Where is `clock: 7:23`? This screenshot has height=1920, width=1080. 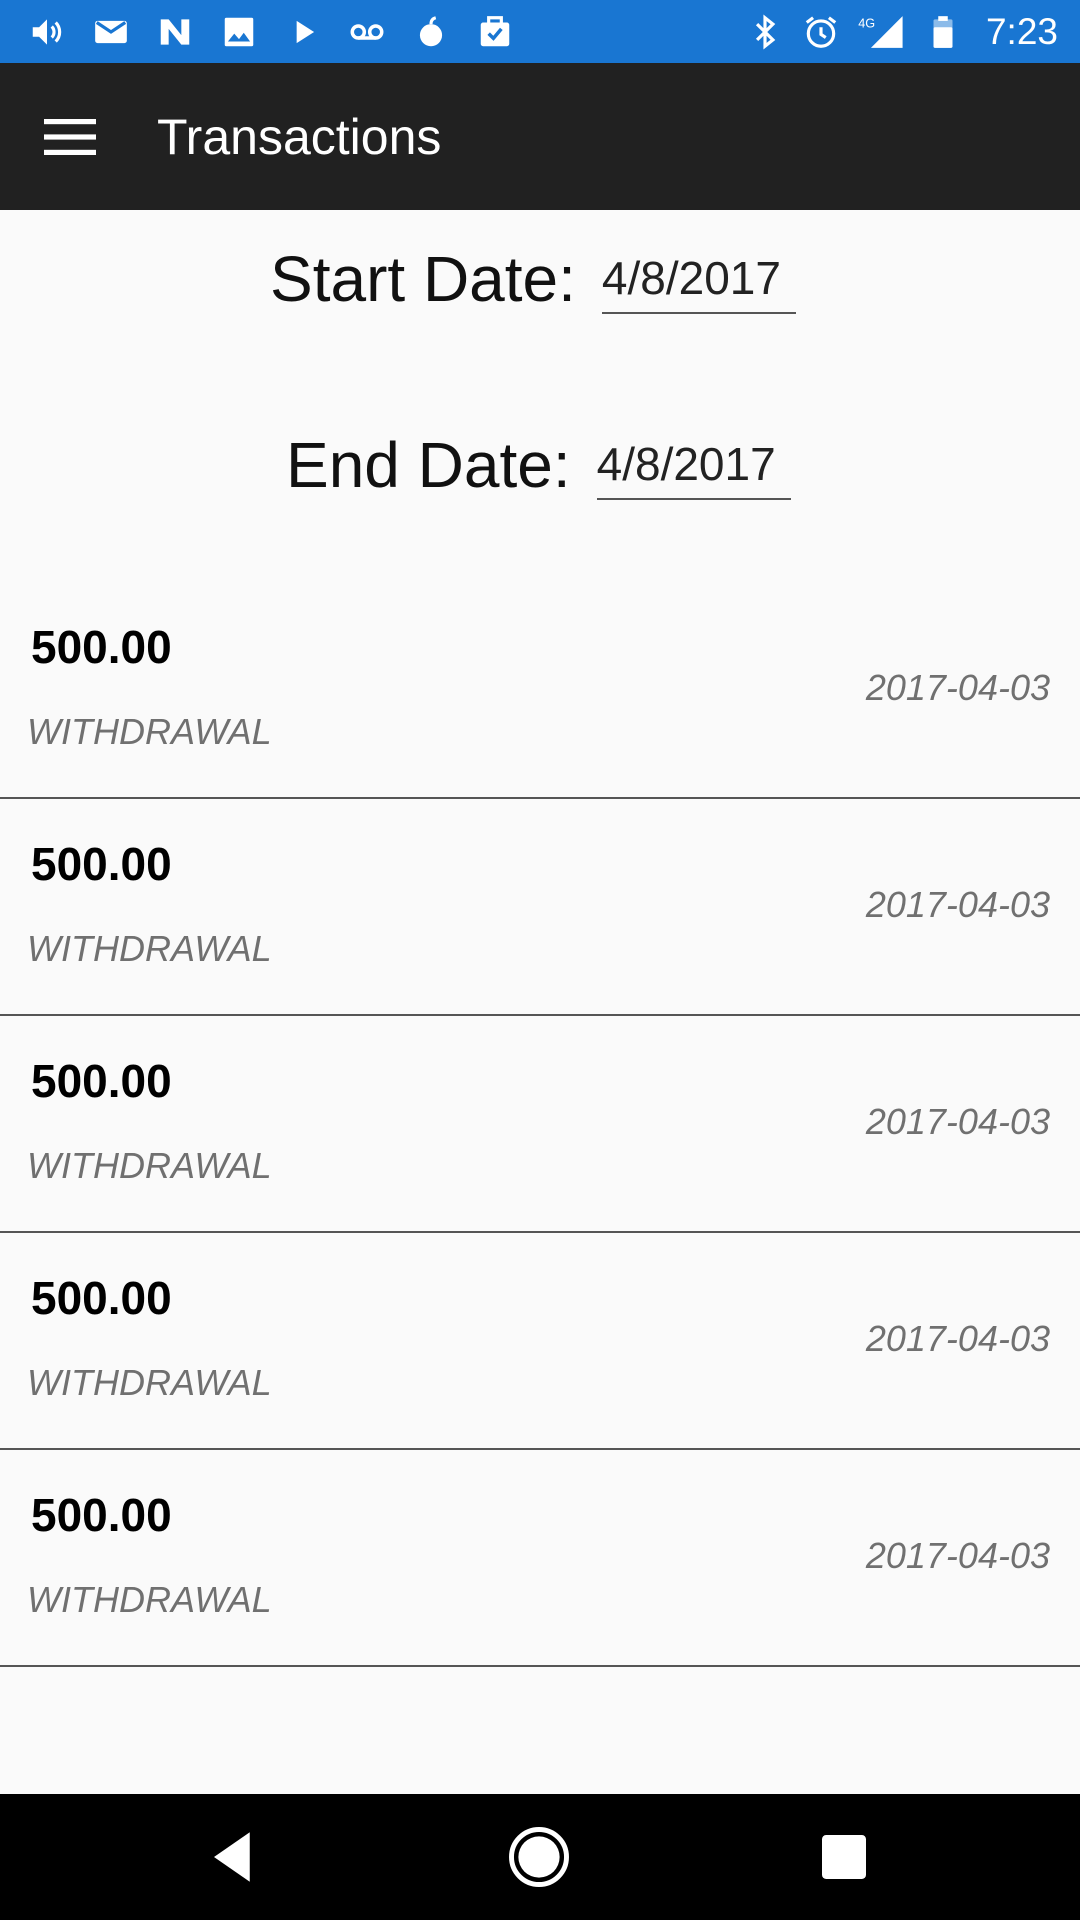 clock: 7:23 is located at coordinates (1021, 31).